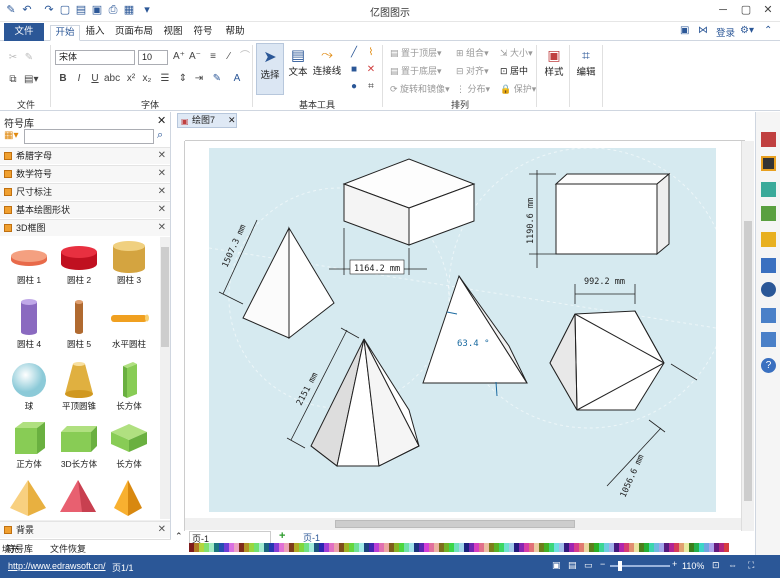  What do you see at coordinates (237, 79) in the screenshot?
I see `font-color-icon: A` at bounding box center [237, 79].